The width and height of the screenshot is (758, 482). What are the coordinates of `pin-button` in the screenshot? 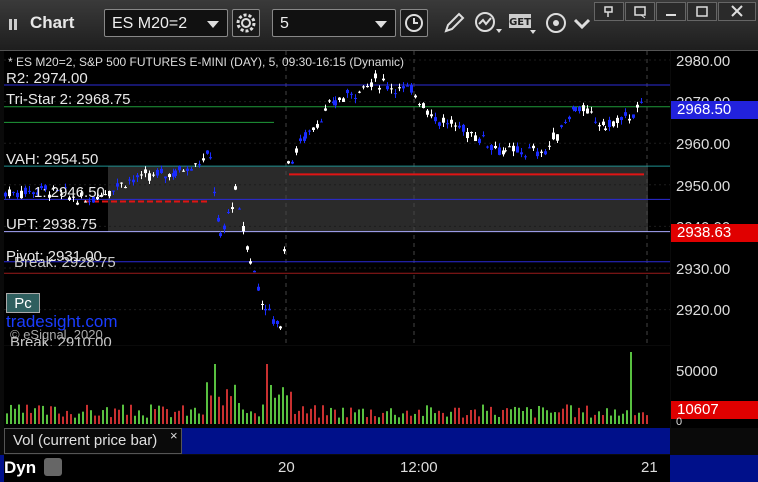 It's located at (609, 11).